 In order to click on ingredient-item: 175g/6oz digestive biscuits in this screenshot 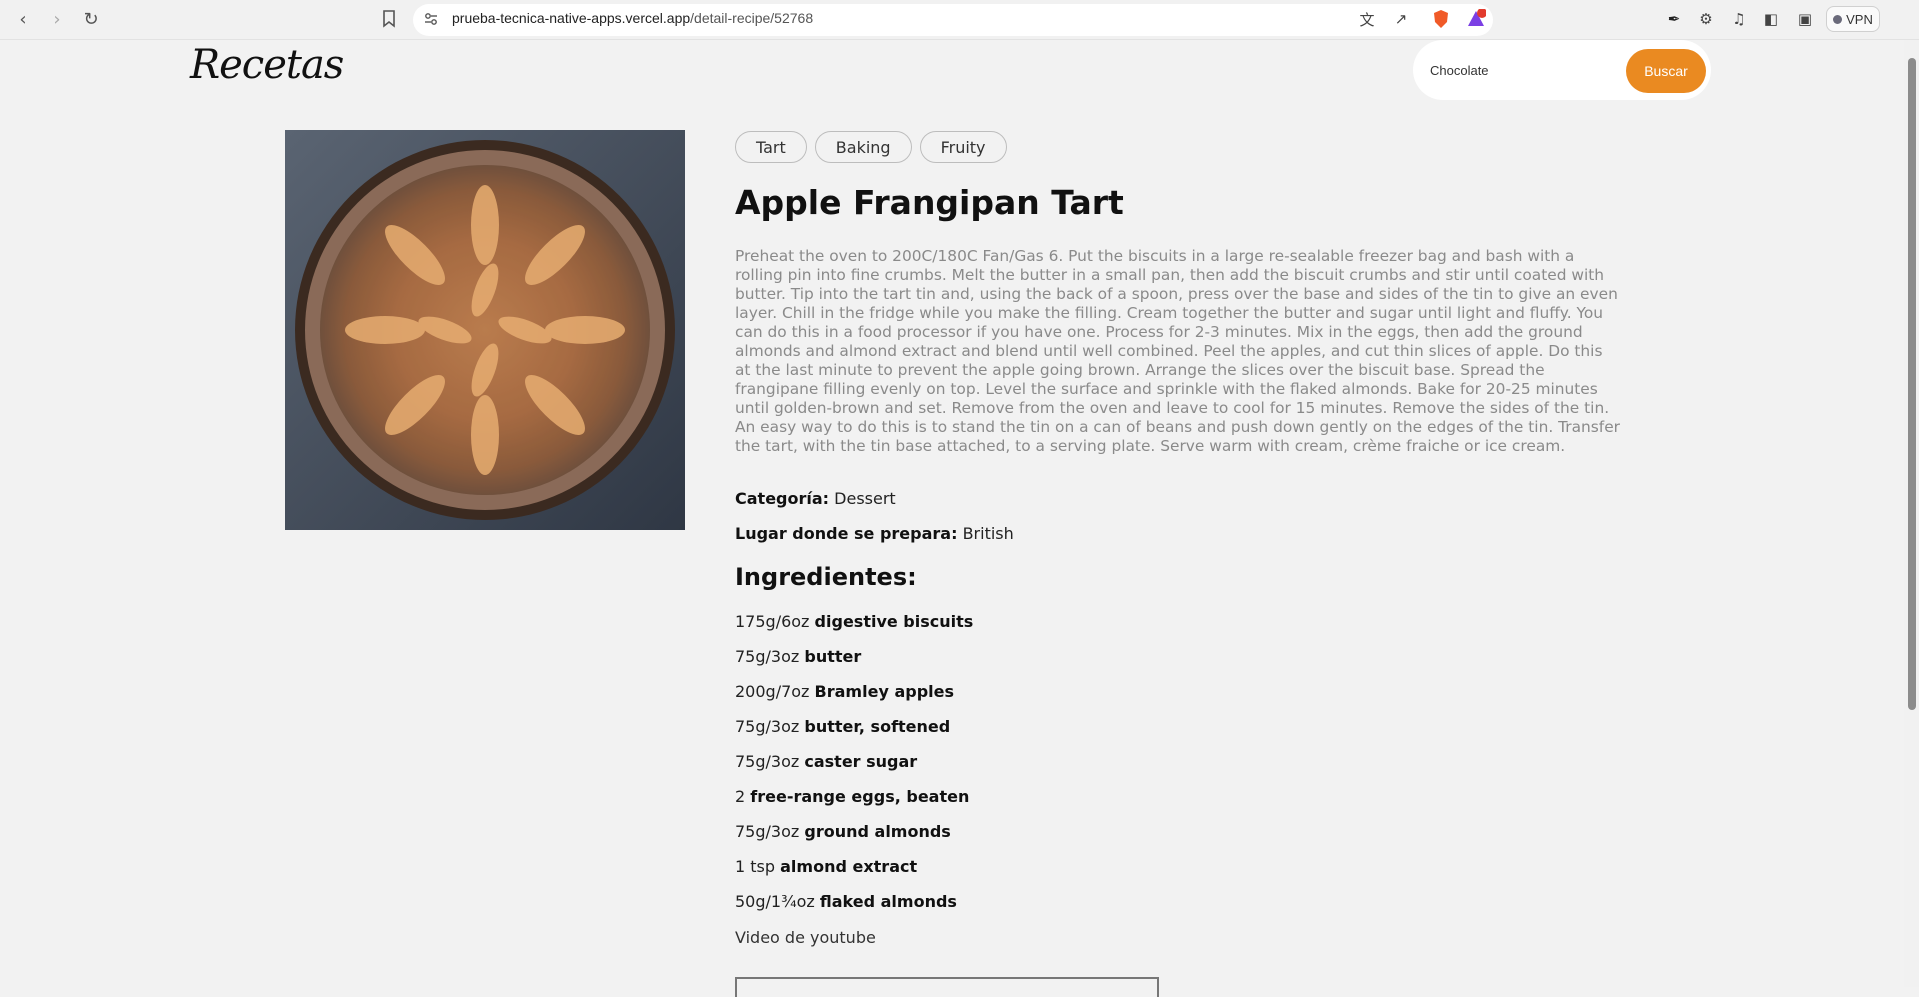, I will do `click(854, 621)`.